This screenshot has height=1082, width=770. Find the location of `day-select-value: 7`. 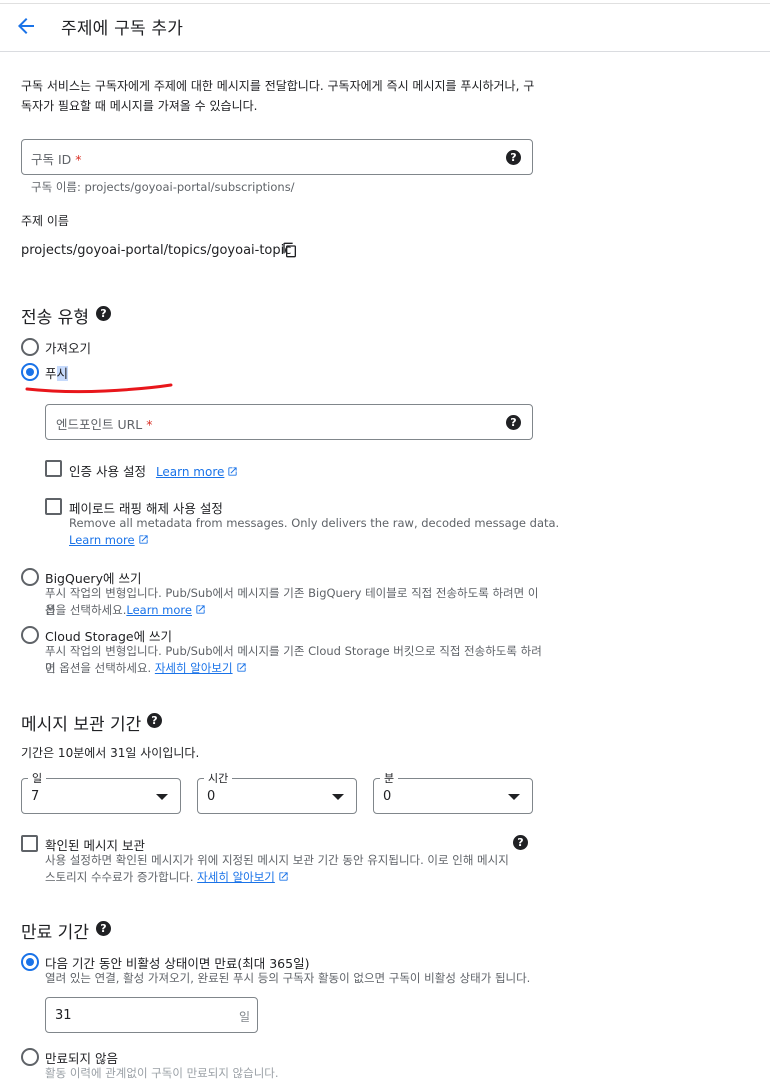

day-select-value: 7 is located at coordinates (35, 796).